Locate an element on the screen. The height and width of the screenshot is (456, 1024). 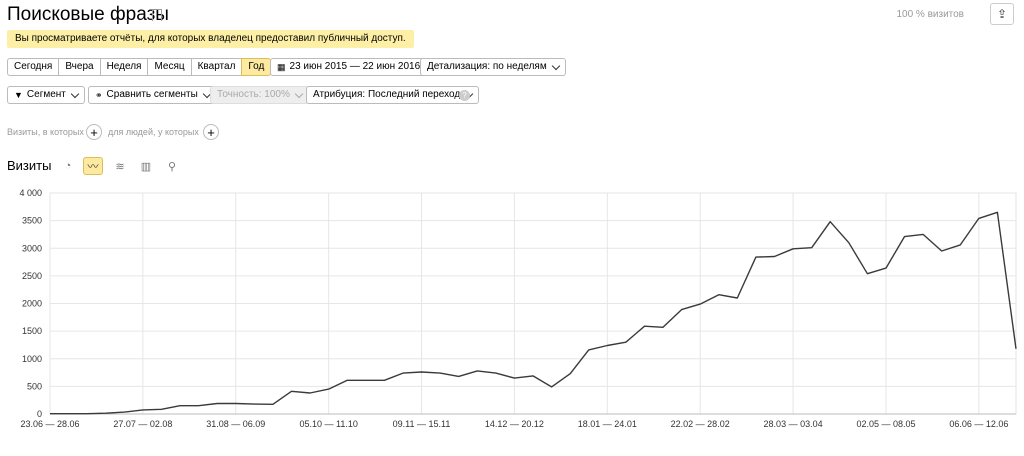
segment-dropdown: ▼ Сегмент is located at coordinates (46, 95).